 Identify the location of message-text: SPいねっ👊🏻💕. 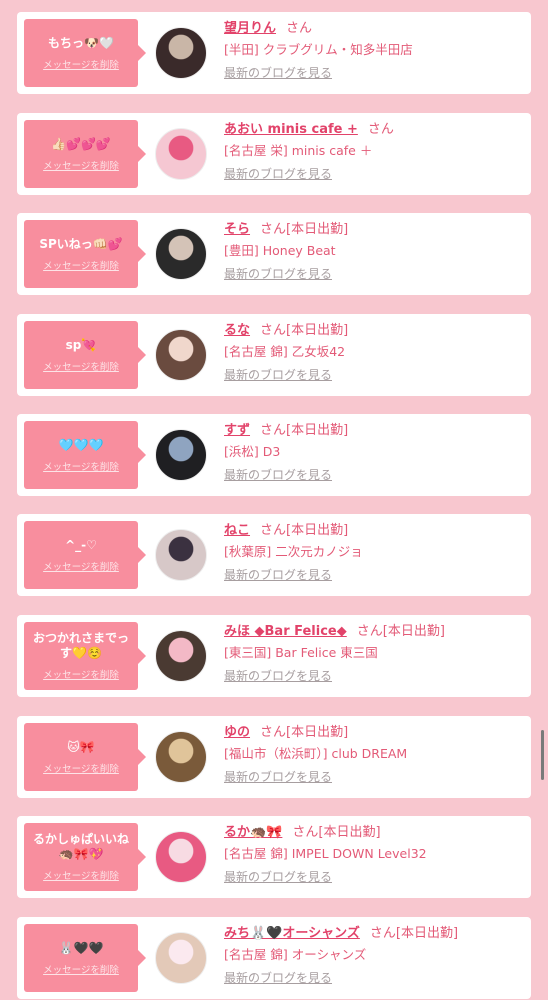
(81, 243).